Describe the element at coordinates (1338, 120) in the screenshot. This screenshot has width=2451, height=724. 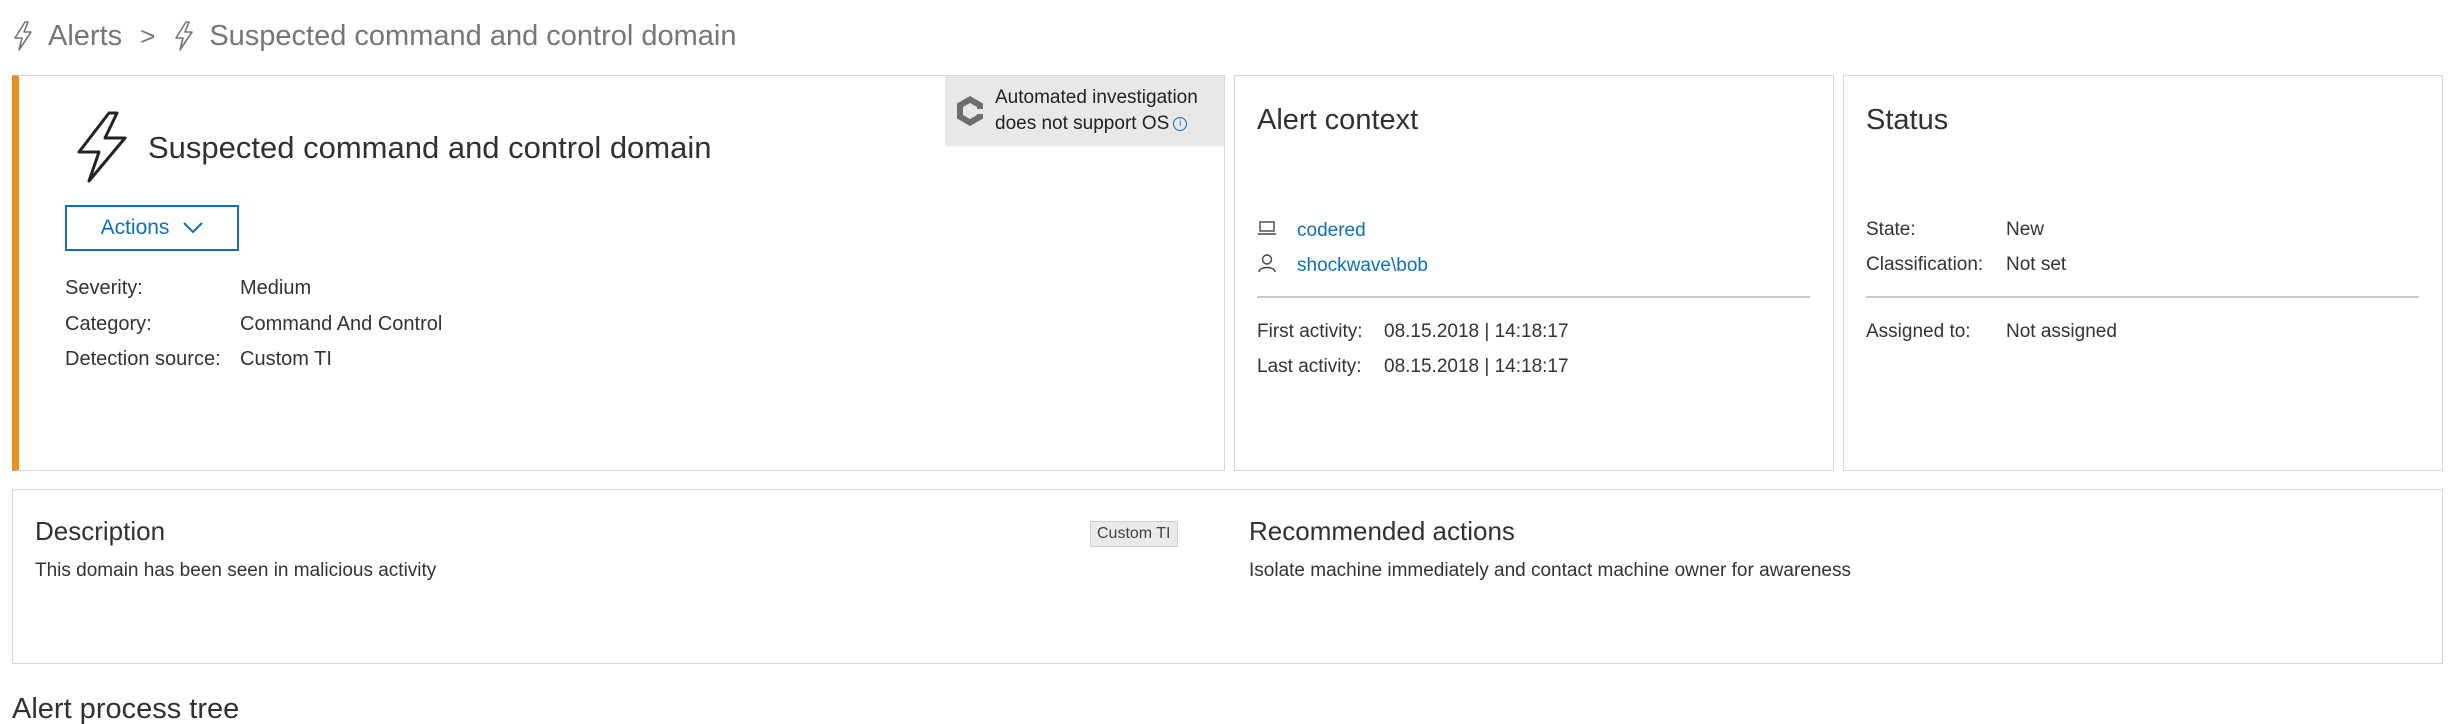
I see `alert-context-heading: Alert context` at that location.